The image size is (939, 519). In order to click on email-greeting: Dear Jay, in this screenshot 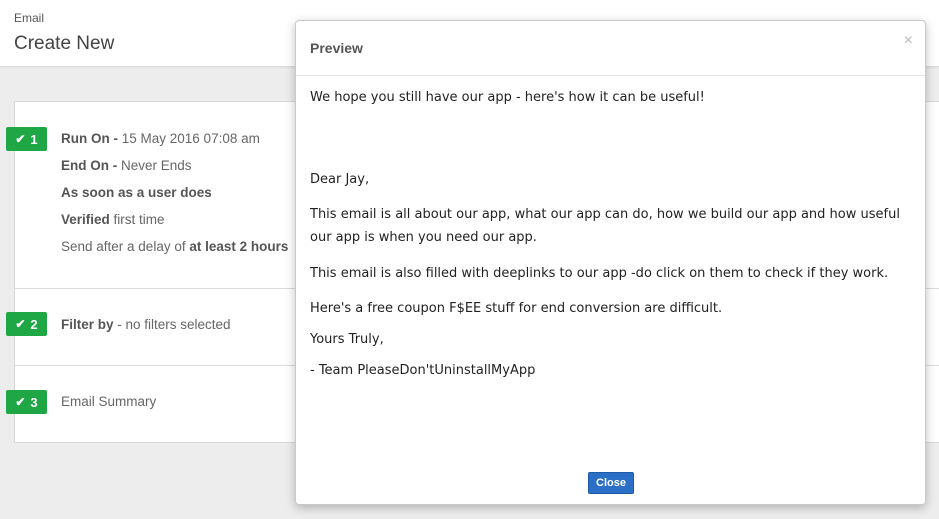, I will do `click(340, 179)`.